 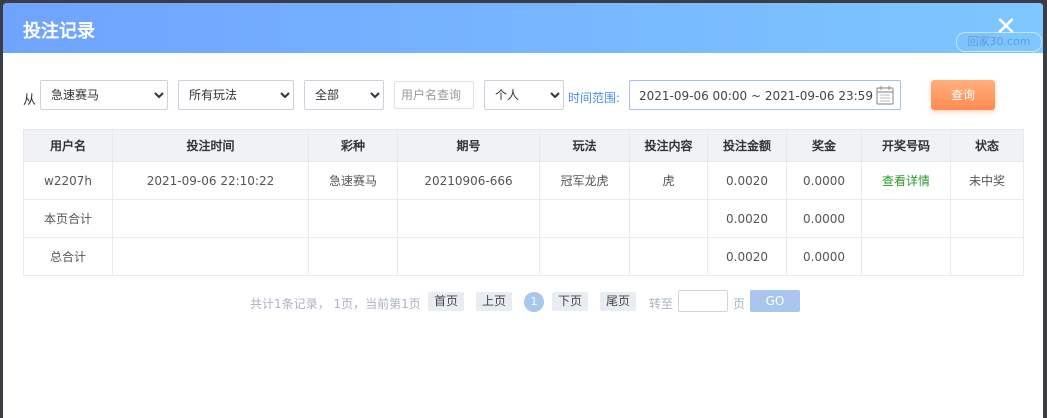 I want to click on table-row-grand-total: 总合计 0.0020 0.0000, so click(x=523, y=256).